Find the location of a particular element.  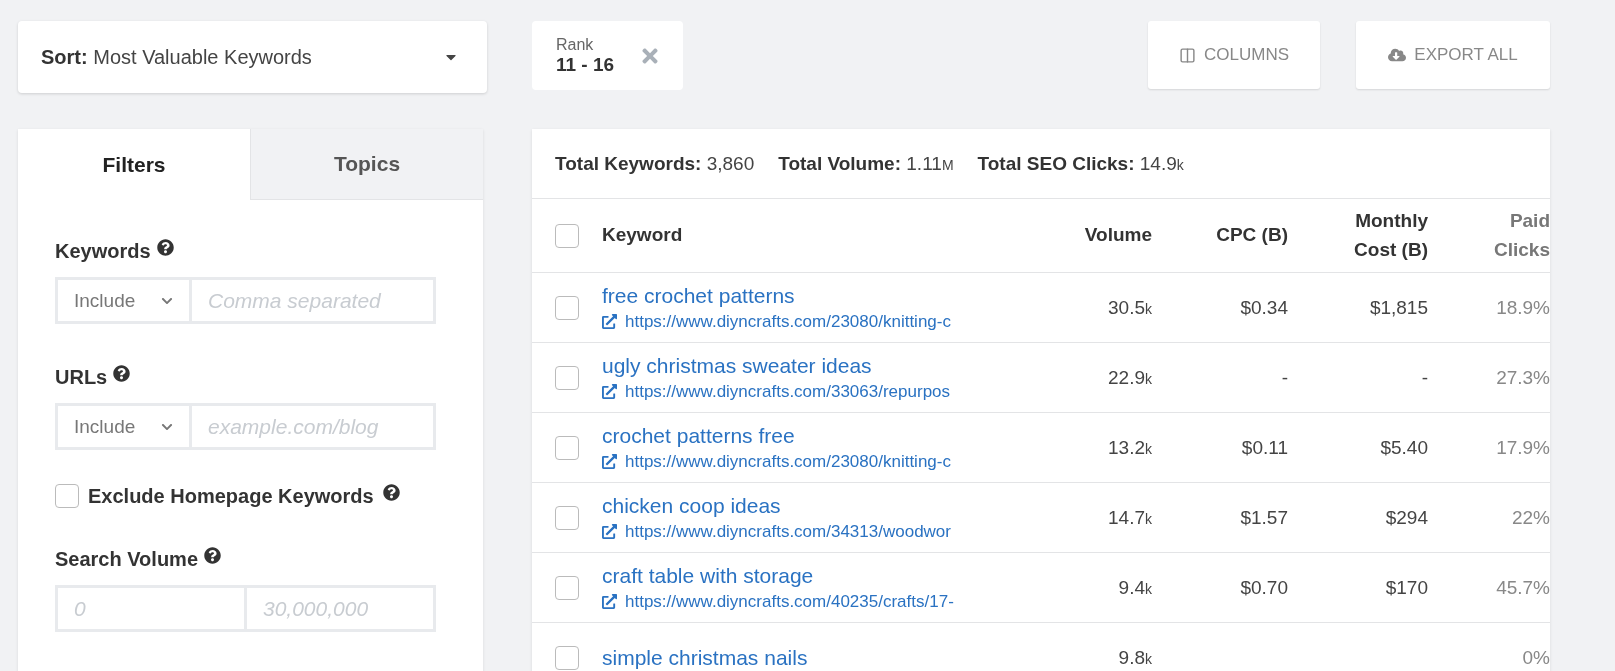

cost-cell-text: $5.40 is located at coordinates (1403, 447).